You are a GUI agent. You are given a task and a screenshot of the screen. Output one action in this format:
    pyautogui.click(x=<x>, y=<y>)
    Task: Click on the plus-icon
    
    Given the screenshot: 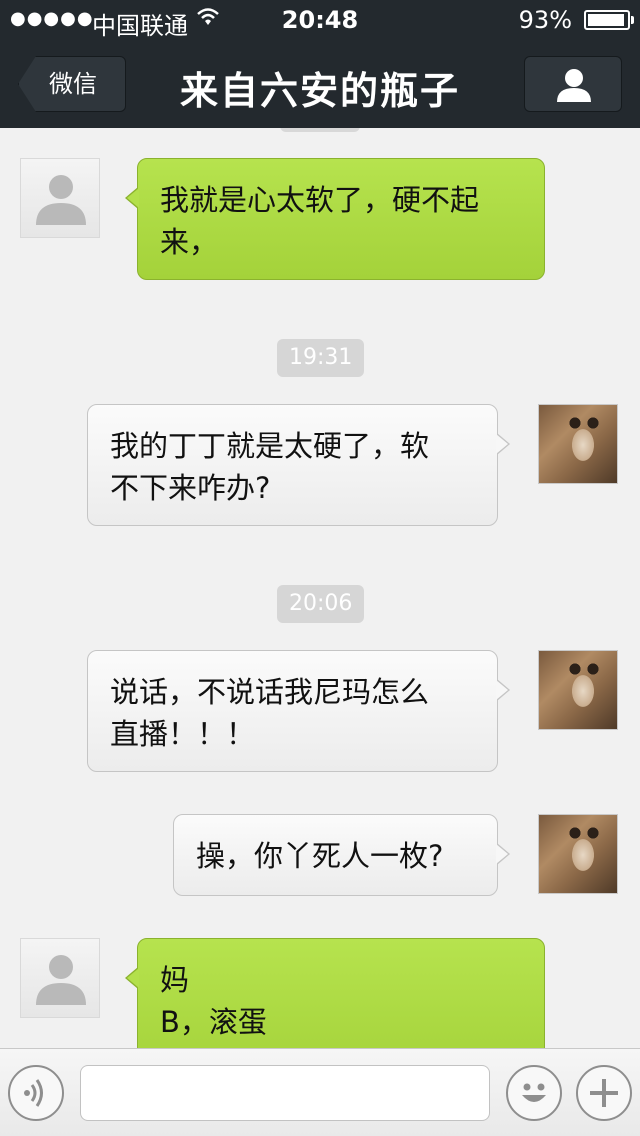 What is the action you would take?
    pyautogui.click(x=604, y=1093)
    